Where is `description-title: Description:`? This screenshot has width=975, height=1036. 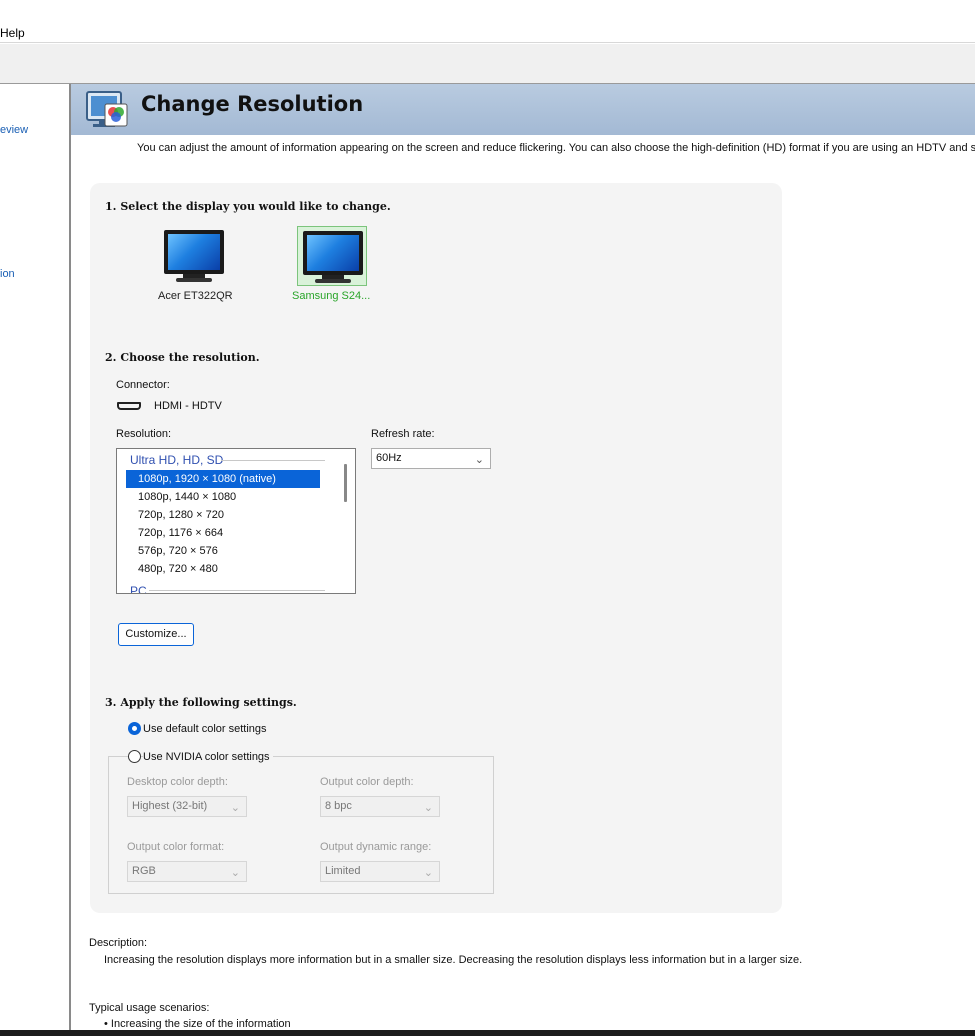
description-title: Description: is located at coordinates (118, 943).